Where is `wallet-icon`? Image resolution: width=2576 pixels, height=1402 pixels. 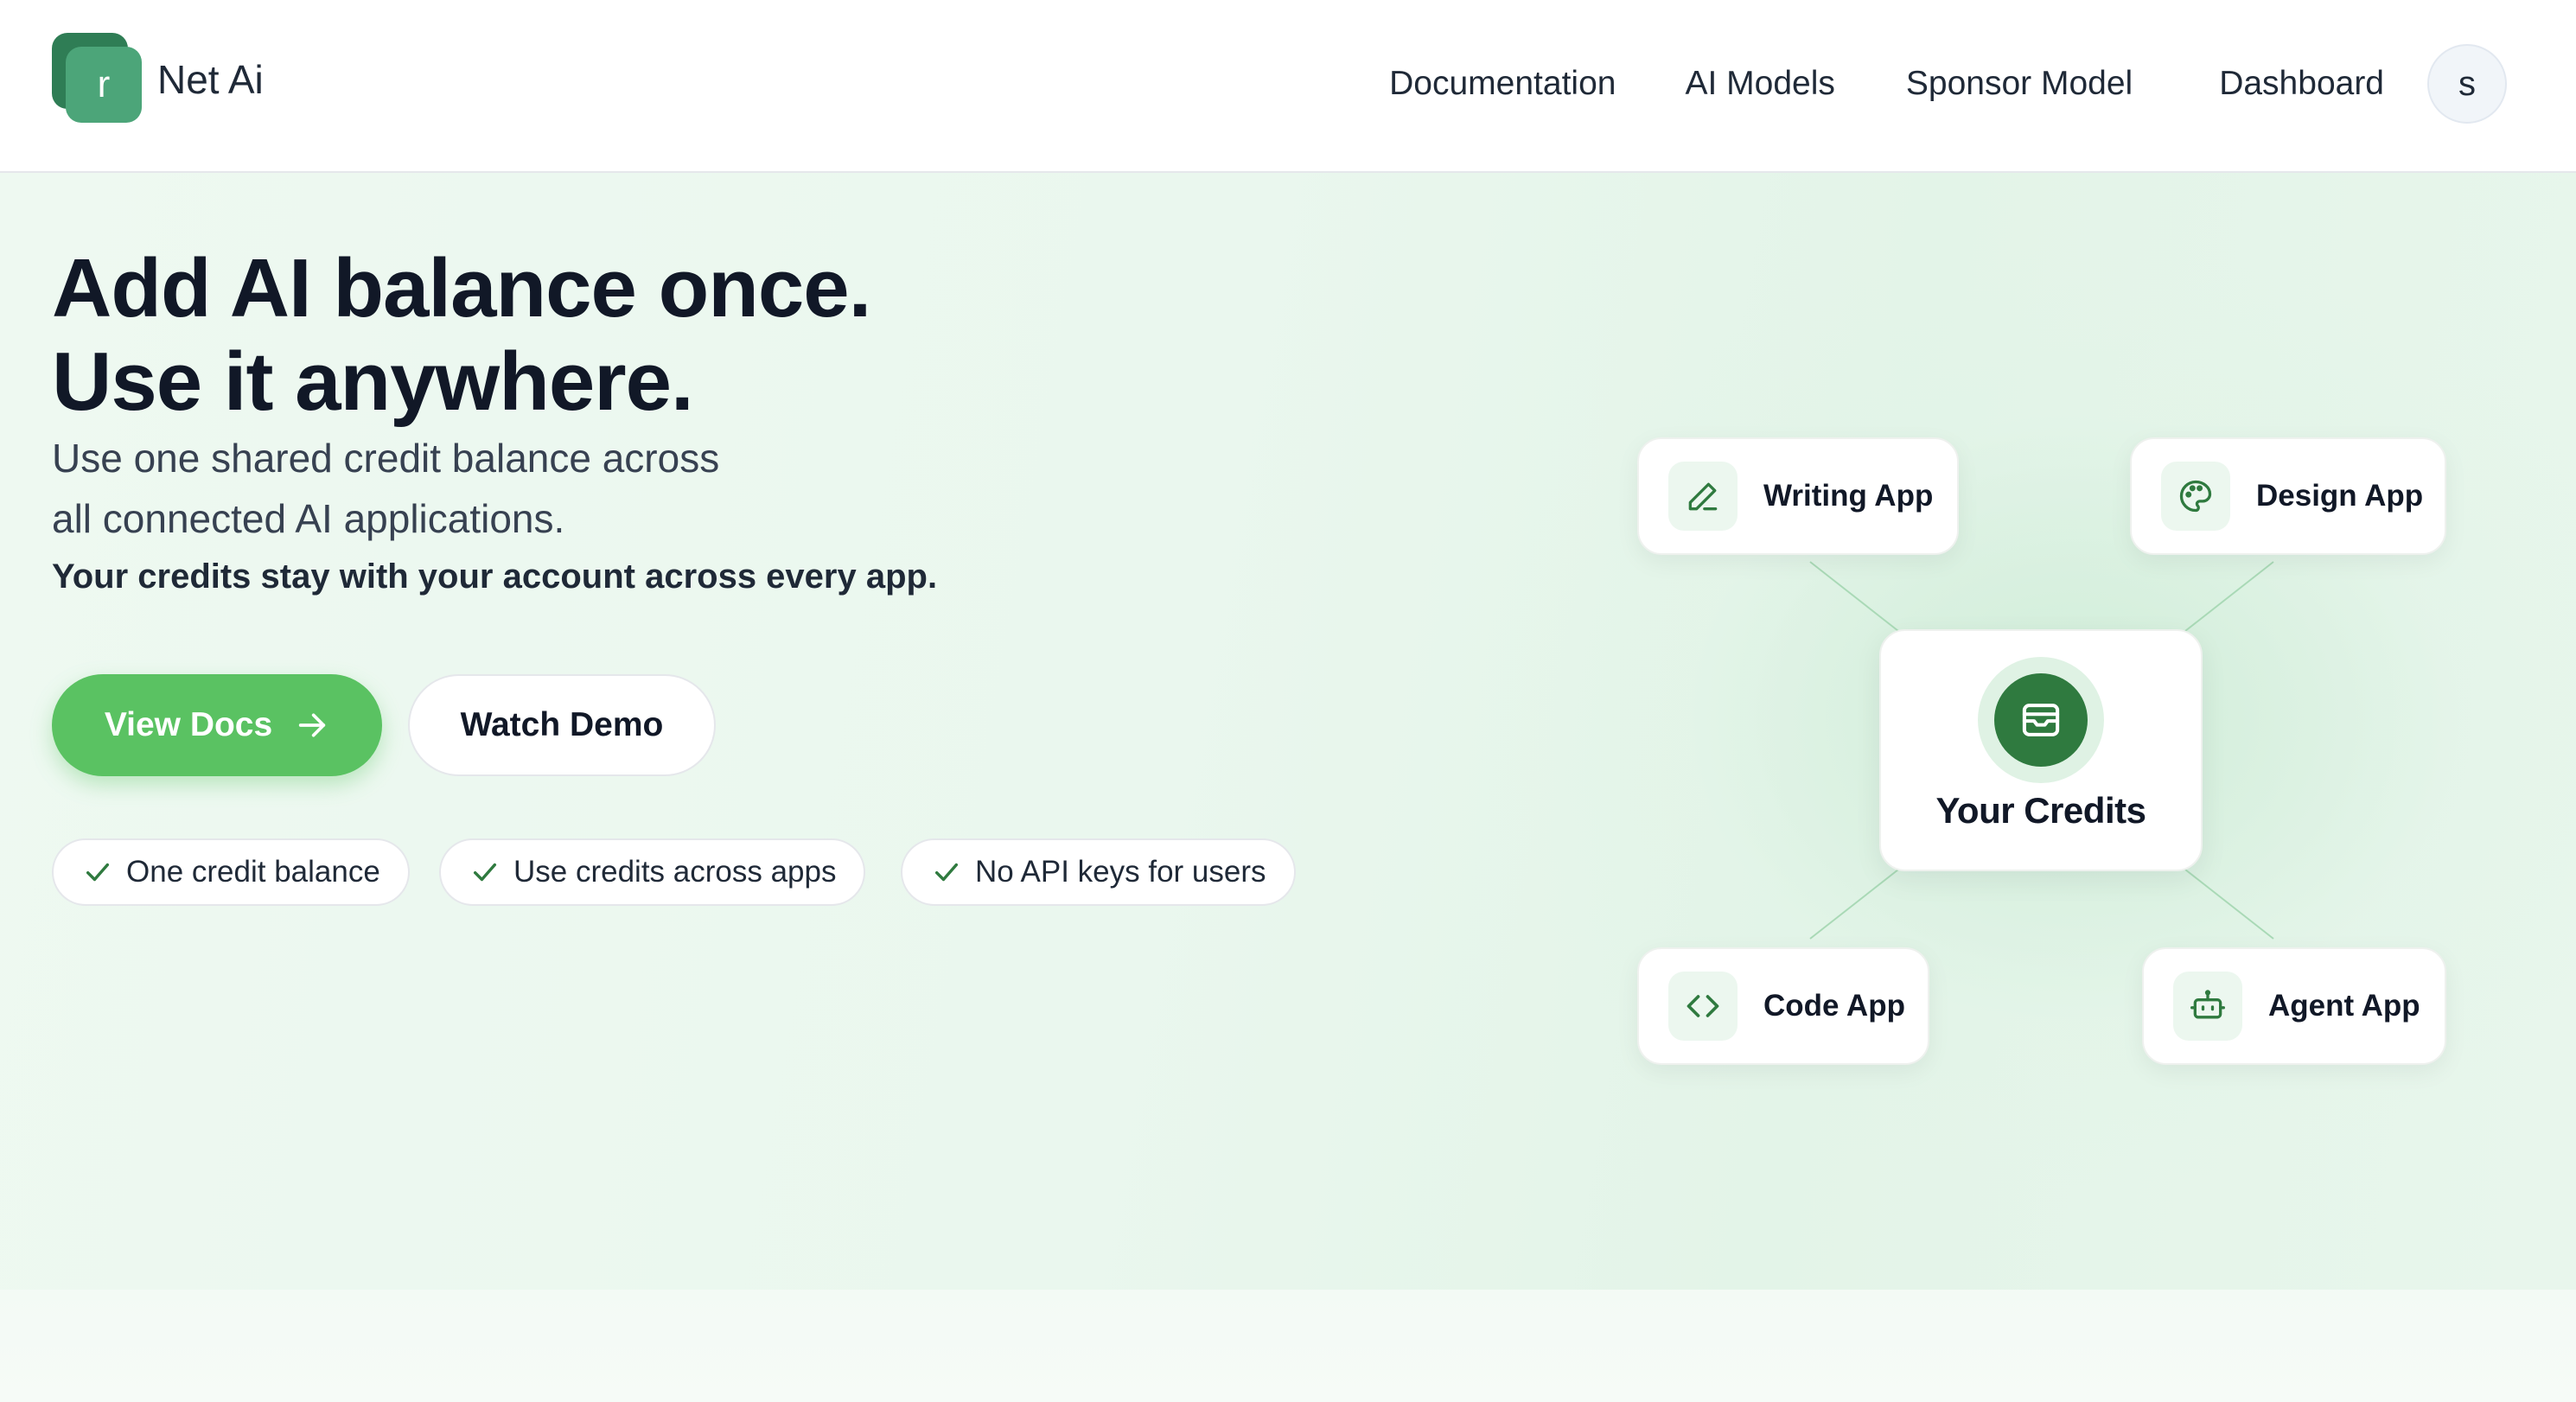
wallet-icon is located at coordinates (2041, 720).